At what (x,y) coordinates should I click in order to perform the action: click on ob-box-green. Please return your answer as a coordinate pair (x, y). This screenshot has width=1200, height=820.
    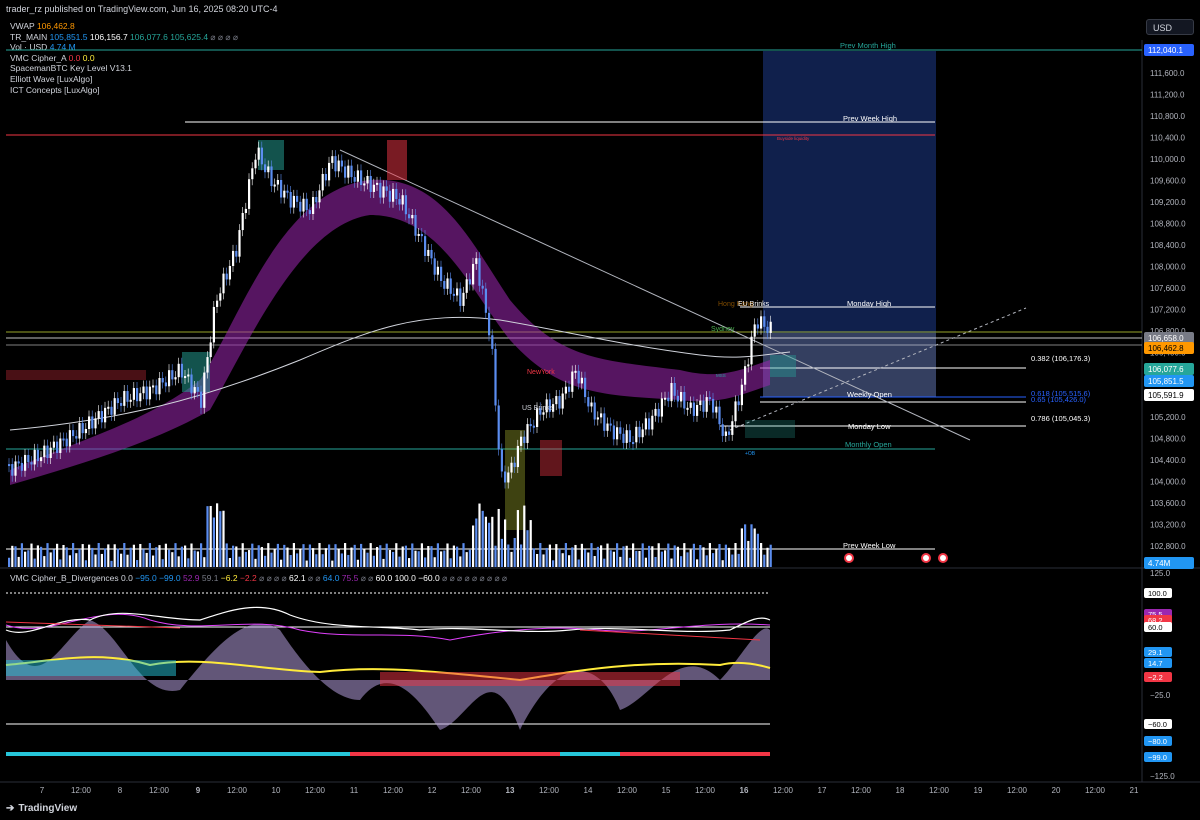
    Looking at the image, I should click on (196, 372).